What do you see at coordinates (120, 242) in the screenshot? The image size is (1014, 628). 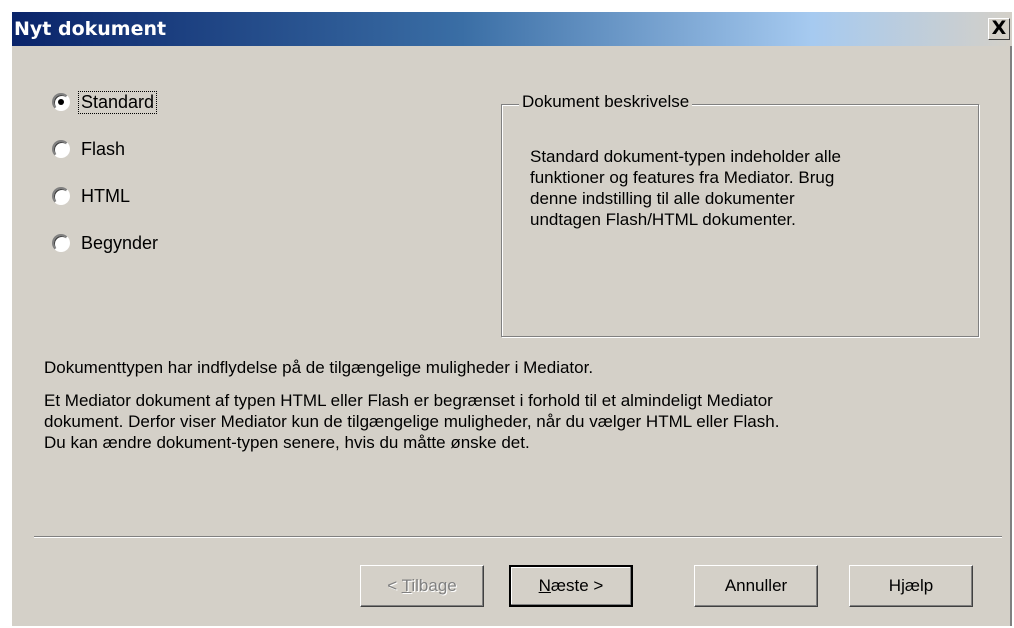 I see `radio-label-begynder: Begynder` at bounding box center [120, 242].